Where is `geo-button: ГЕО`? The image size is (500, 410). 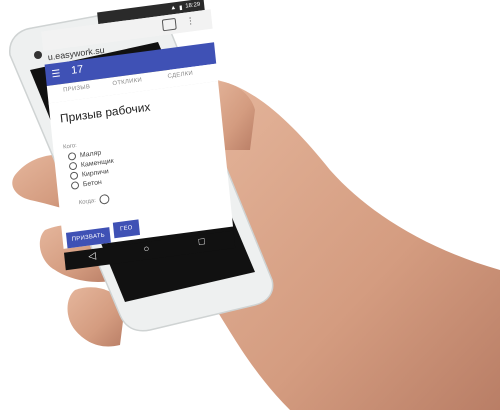 geo-button: ГЕО is located at coordinates (126, 229).